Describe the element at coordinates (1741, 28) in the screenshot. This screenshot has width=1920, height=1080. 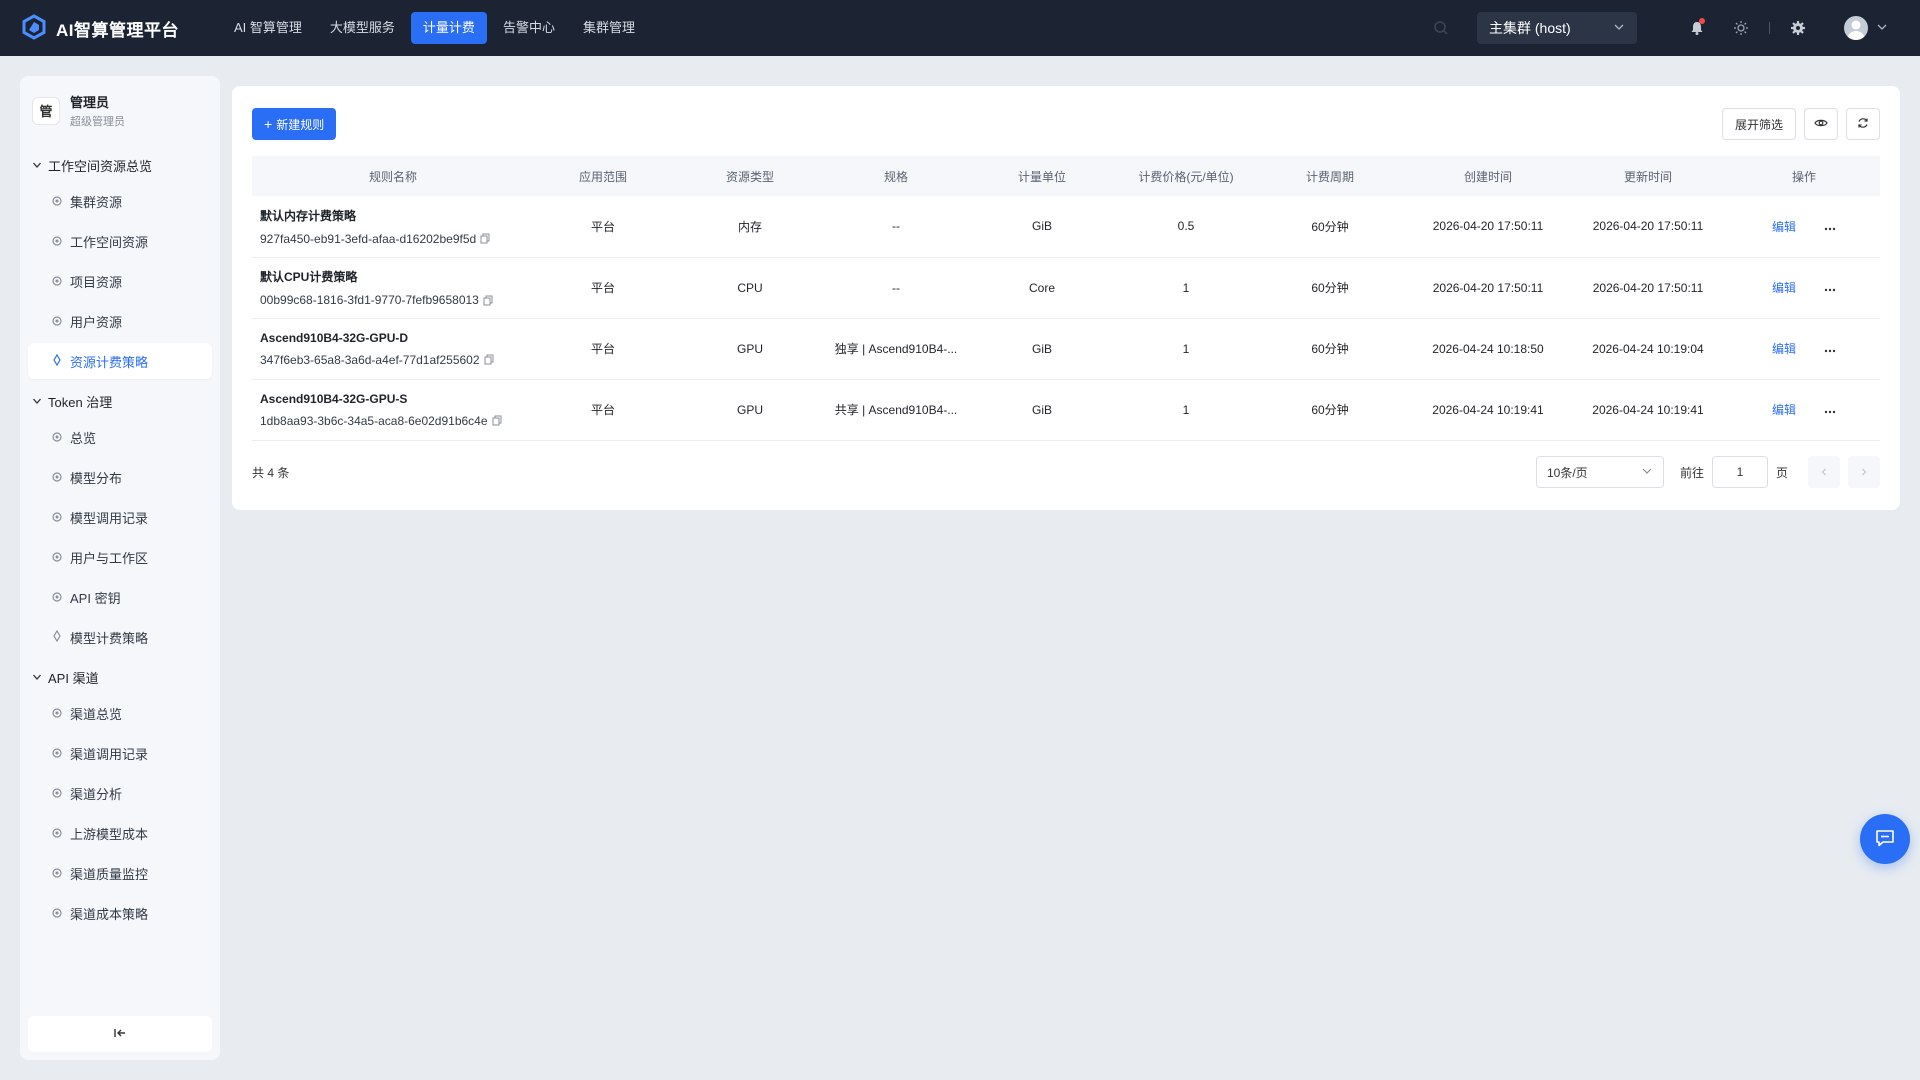
I see `sun-icon` at that location.